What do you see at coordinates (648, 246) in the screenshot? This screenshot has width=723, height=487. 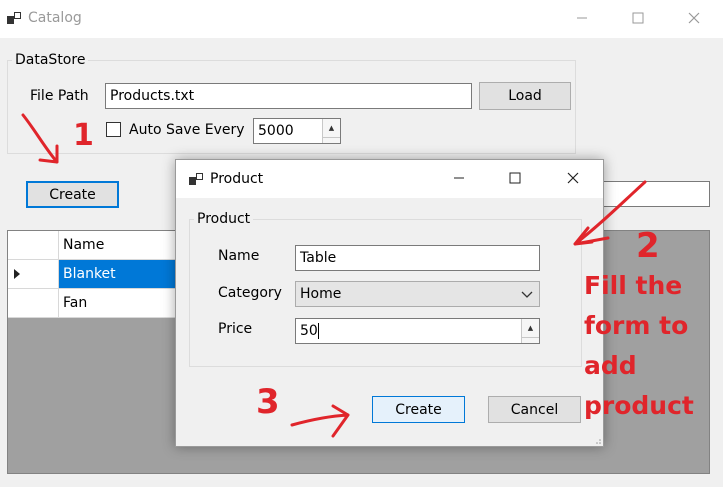 I see `step-2-label: 2` at bounding box center [648, 246].